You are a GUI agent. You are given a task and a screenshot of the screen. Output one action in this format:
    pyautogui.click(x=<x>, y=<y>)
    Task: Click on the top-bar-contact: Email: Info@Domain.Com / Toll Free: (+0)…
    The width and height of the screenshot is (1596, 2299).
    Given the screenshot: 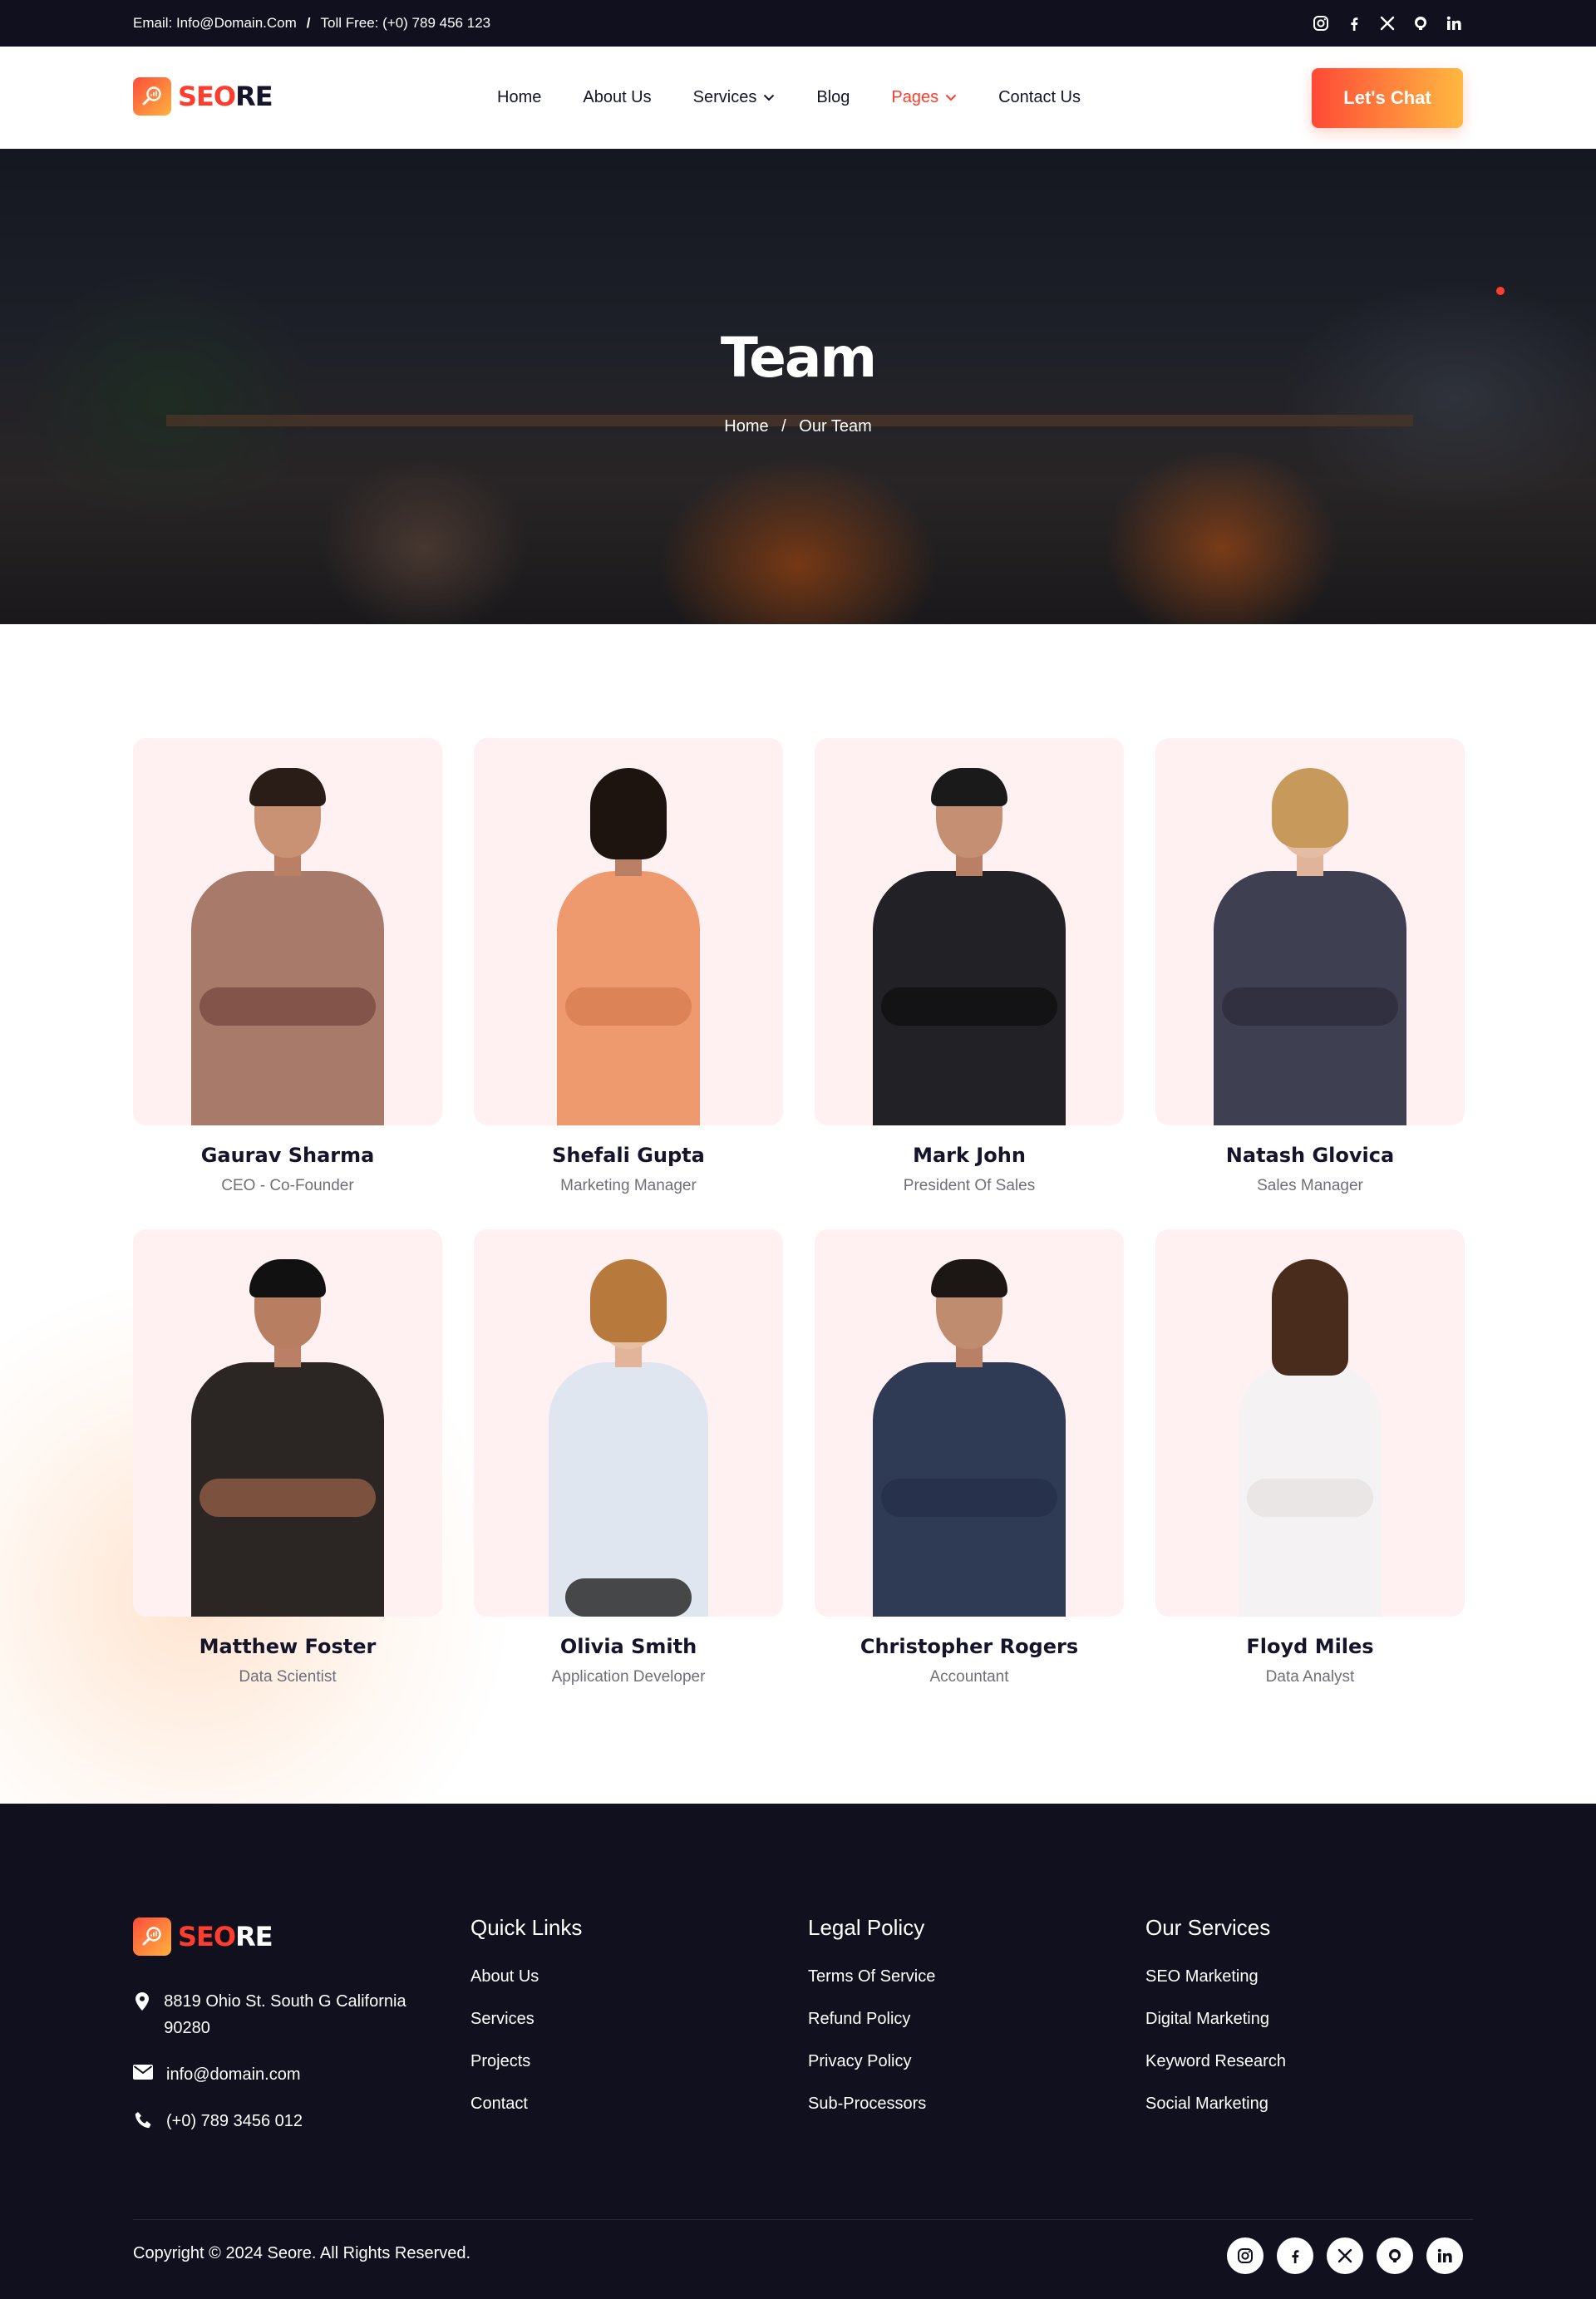 What is the action you would take?
    pyautogui.click(x=311, y=23)
    